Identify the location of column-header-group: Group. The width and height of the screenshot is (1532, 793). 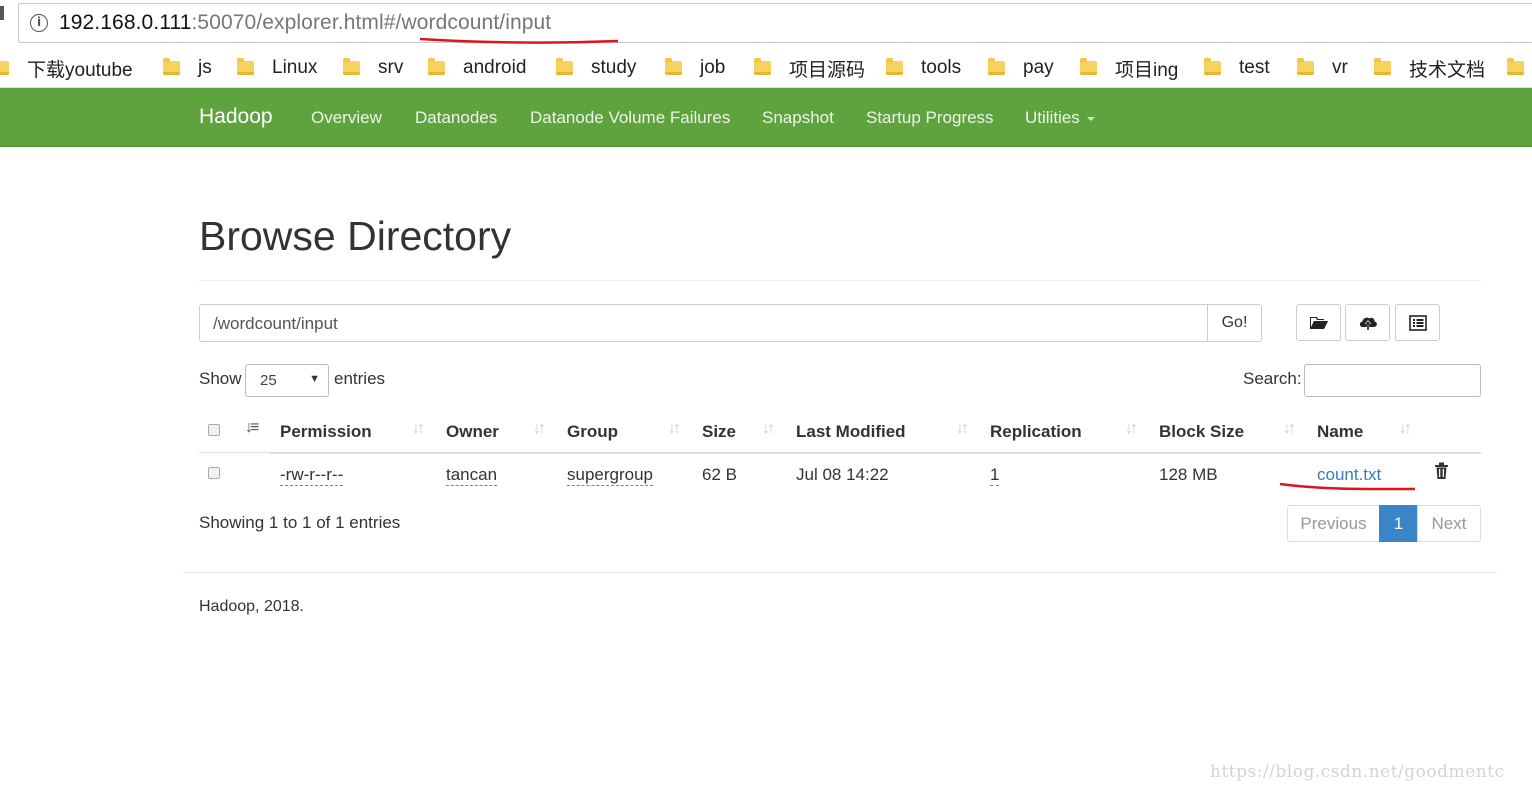
(592, 432).